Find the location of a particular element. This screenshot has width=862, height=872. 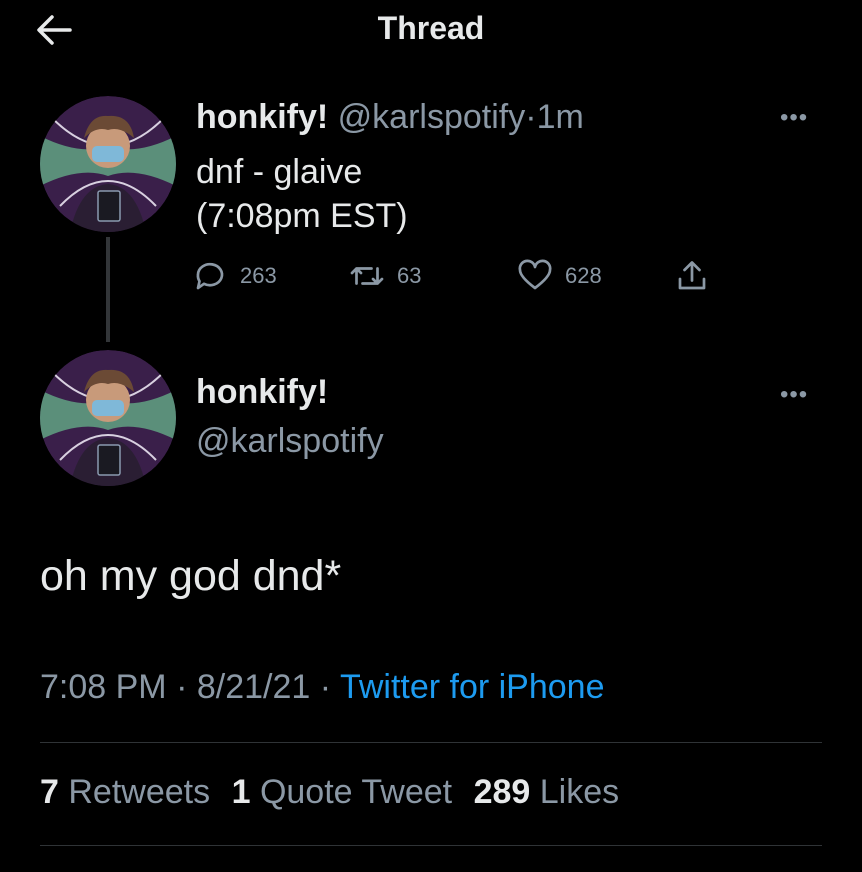

retweet-icon is located at coordinates (367, 276).